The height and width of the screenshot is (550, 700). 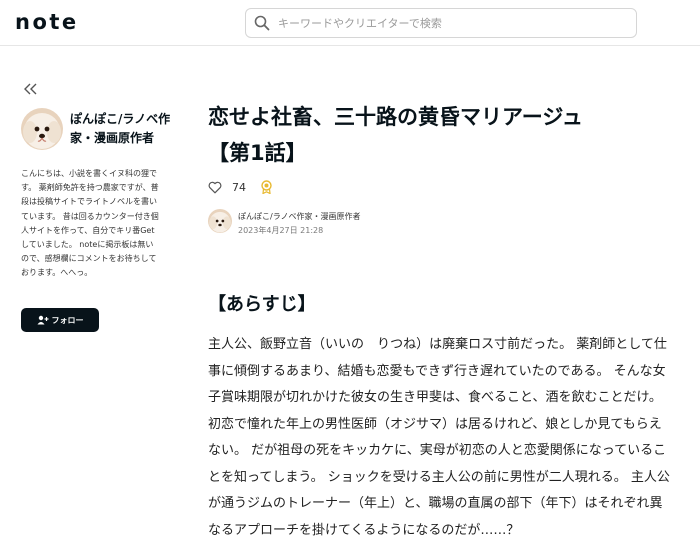 I want to click on chevron-double-left-icon, so click(x=31, y=89).